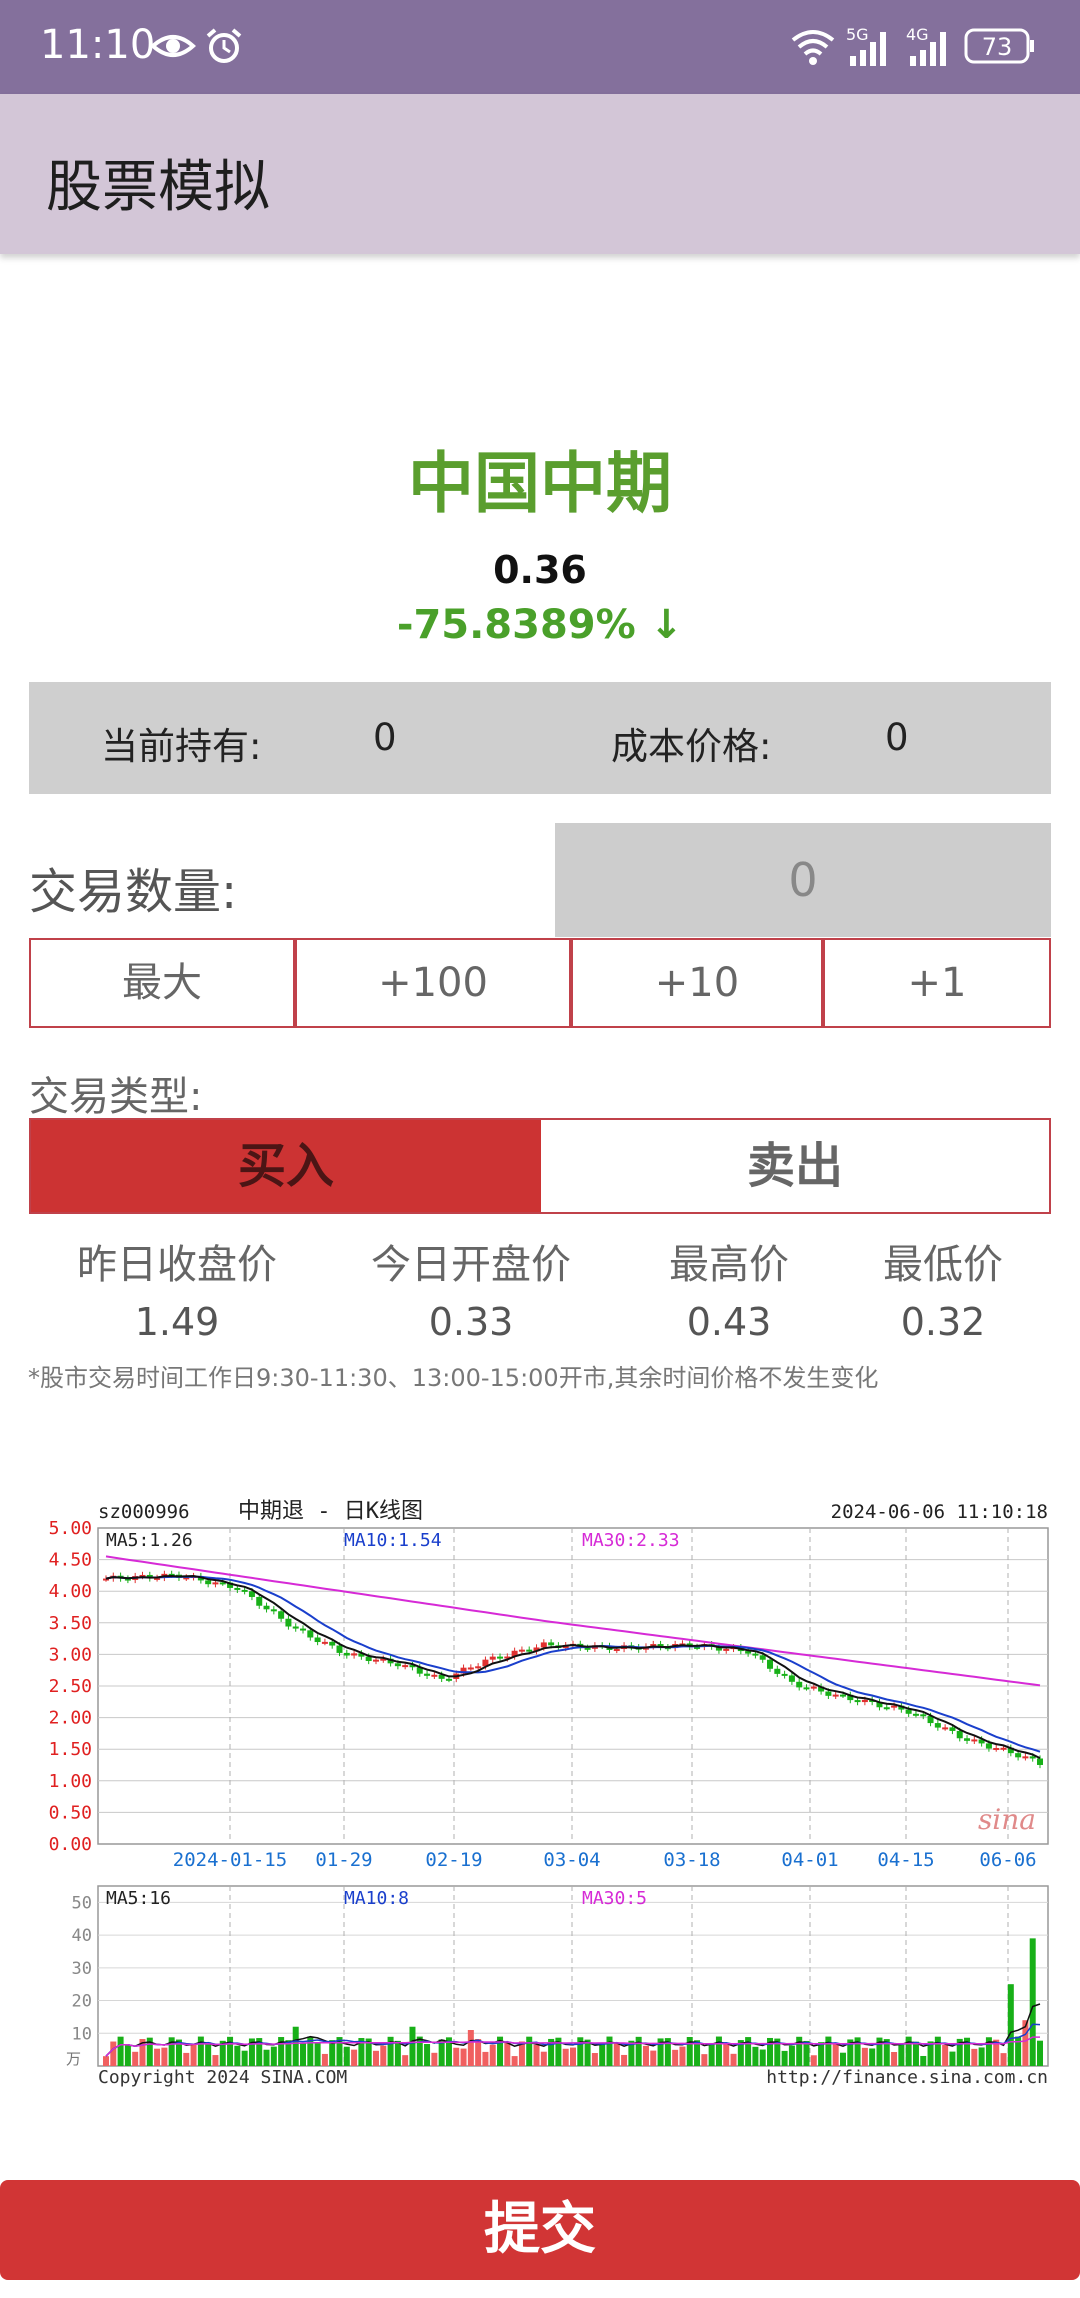  I want to click on price-tick: 3.50, so click(70, 1623).